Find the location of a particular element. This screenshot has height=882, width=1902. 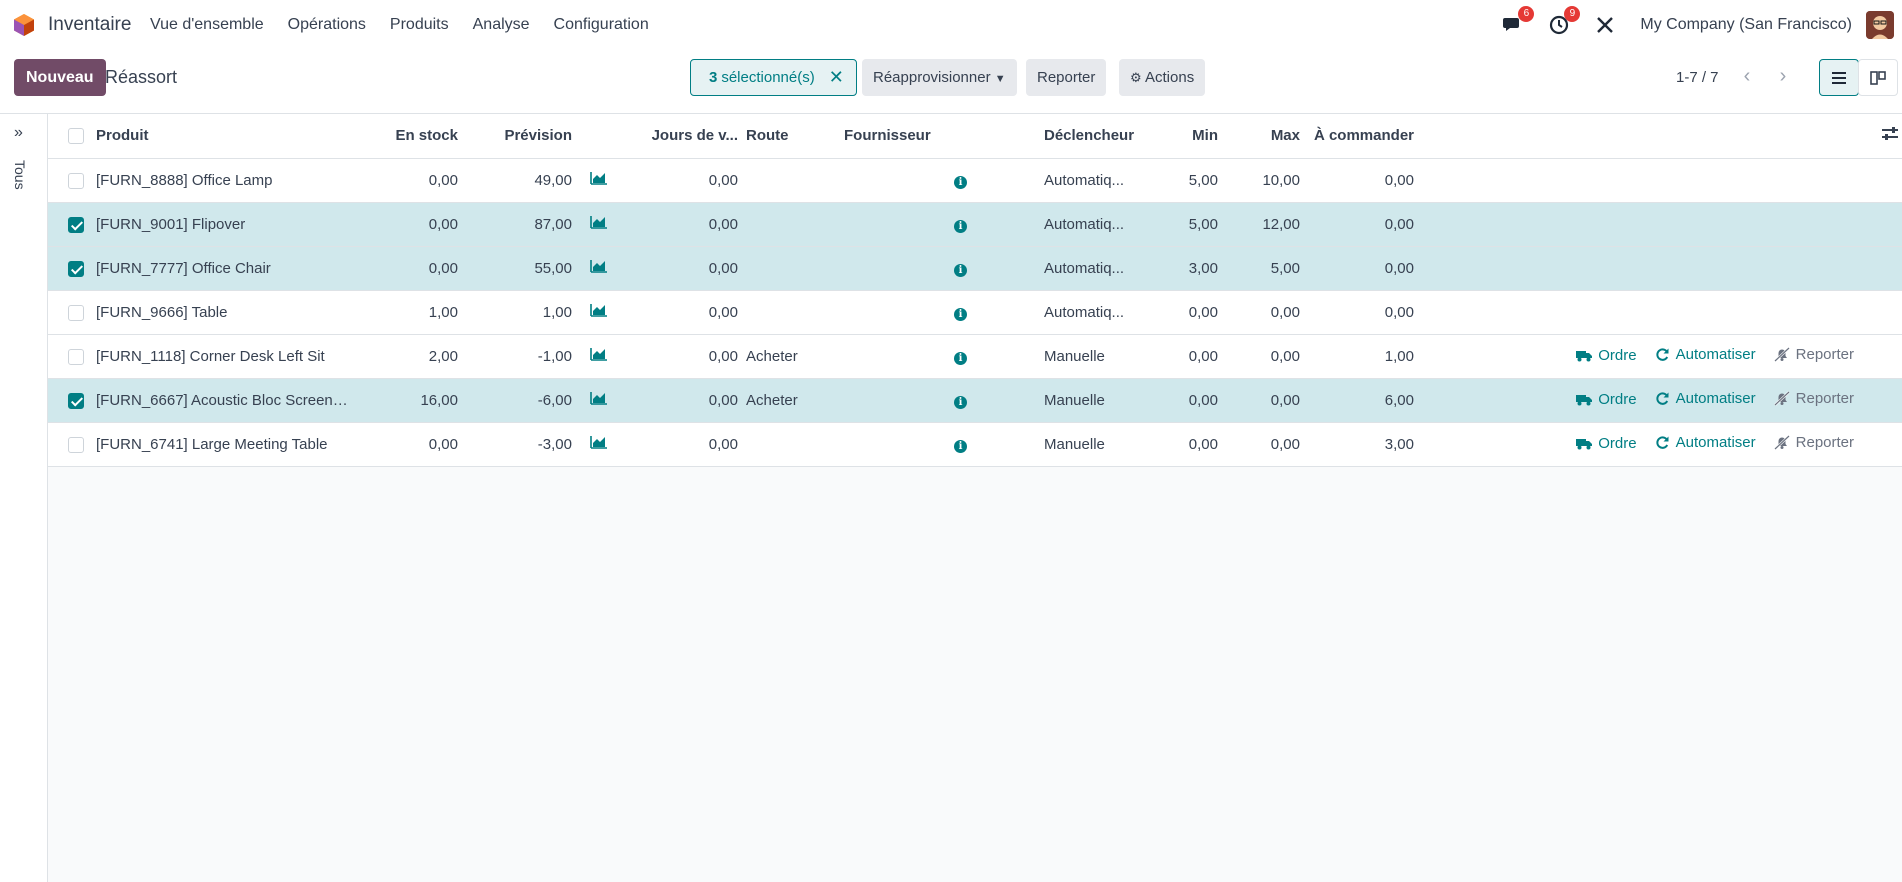

messages-button: 6 is located at coordinates (1518, 21).